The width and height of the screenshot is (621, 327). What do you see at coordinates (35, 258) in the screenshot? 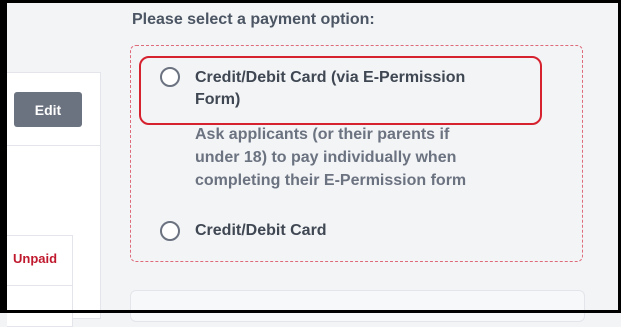
I see `status-unpaid-text: Unpaid` at bounding box center [35, 258].